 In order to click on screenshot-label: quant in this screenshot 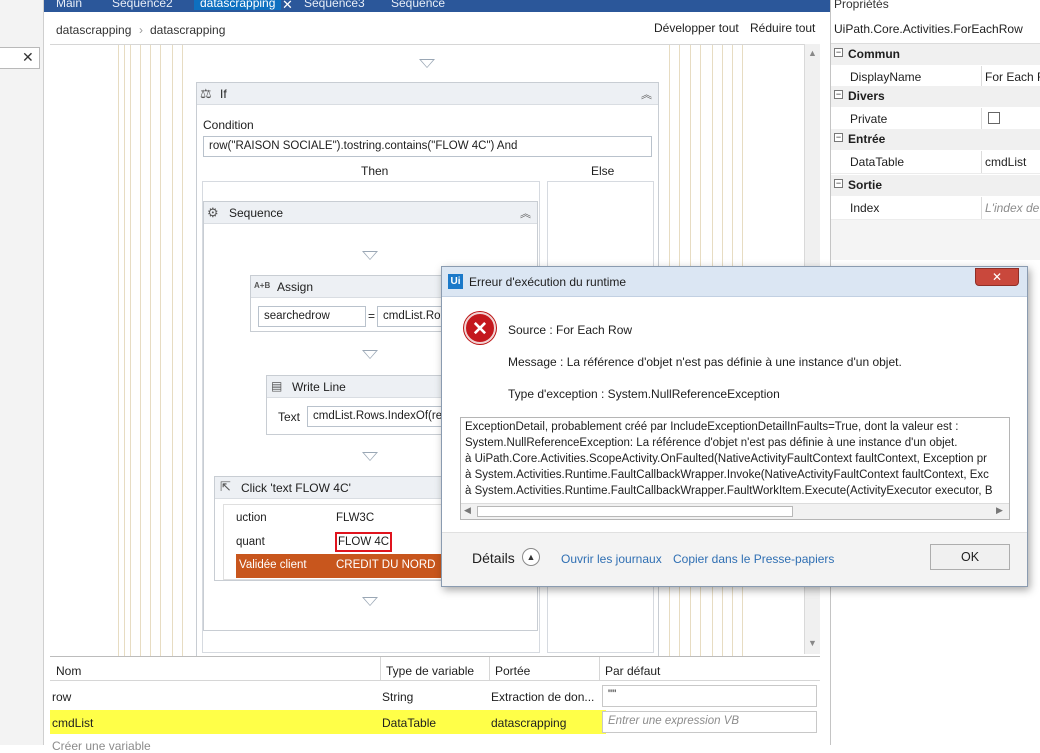, I will do `click(250, 542)`.